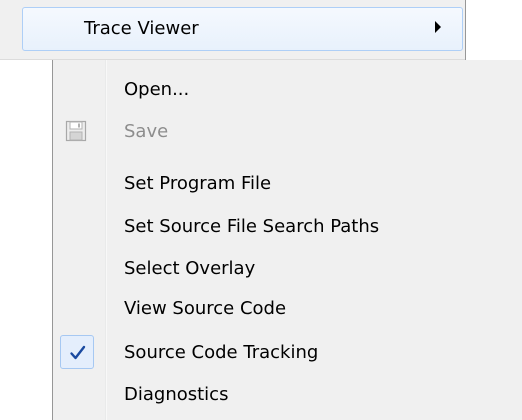  What do you see at coordinates (286, 395) in the screenshot?
I see `menu-item-diagnostics: Diagnostics` at bounding box center [286, 395].